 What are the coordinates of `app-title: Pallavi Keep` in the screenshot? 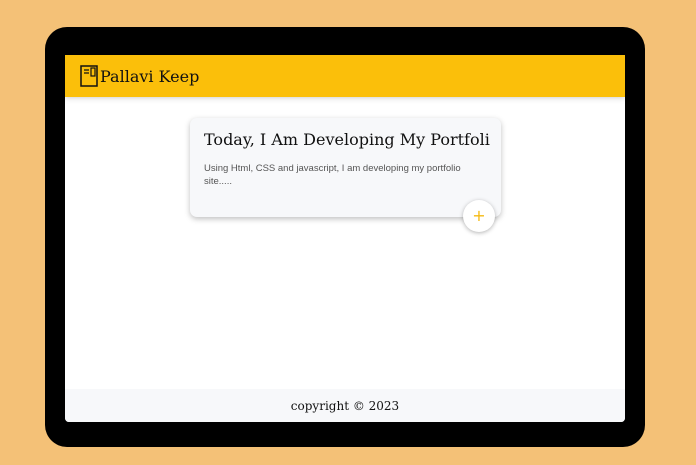 It's located at (150, 76).